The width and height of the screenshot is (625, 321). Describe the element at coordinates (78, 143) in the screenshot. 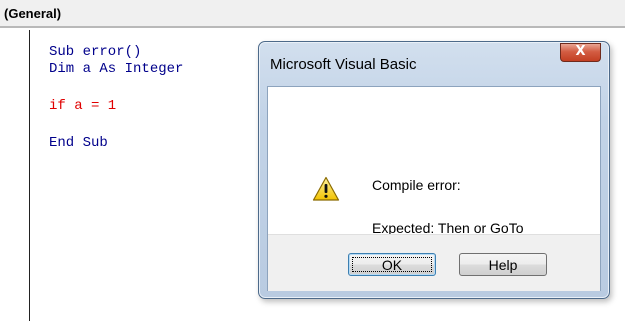

I see `code-line: End Sub` at that location.